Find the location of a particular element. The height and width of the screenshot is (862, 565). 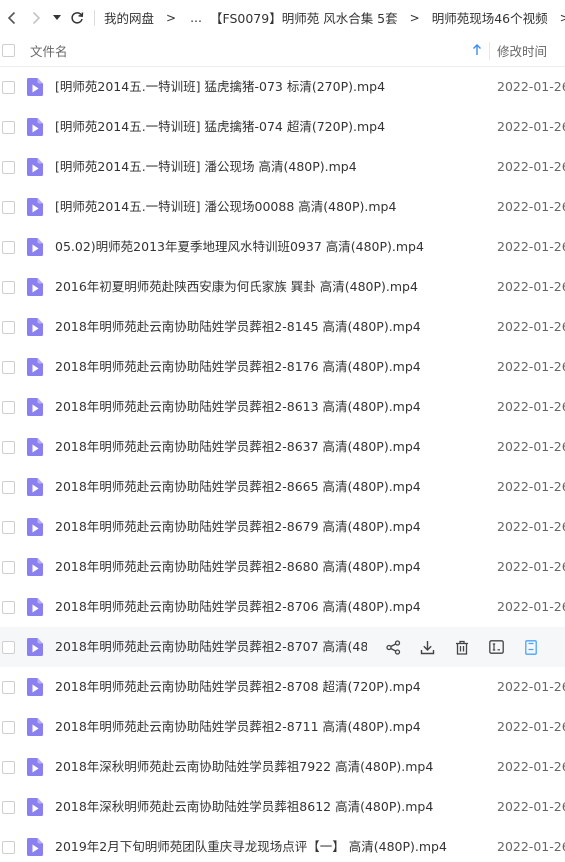

file-name: [明师苑2014五.一特训班] 潘公现场00088 高清(480P).mp4 is located at coordinates (225, 207).